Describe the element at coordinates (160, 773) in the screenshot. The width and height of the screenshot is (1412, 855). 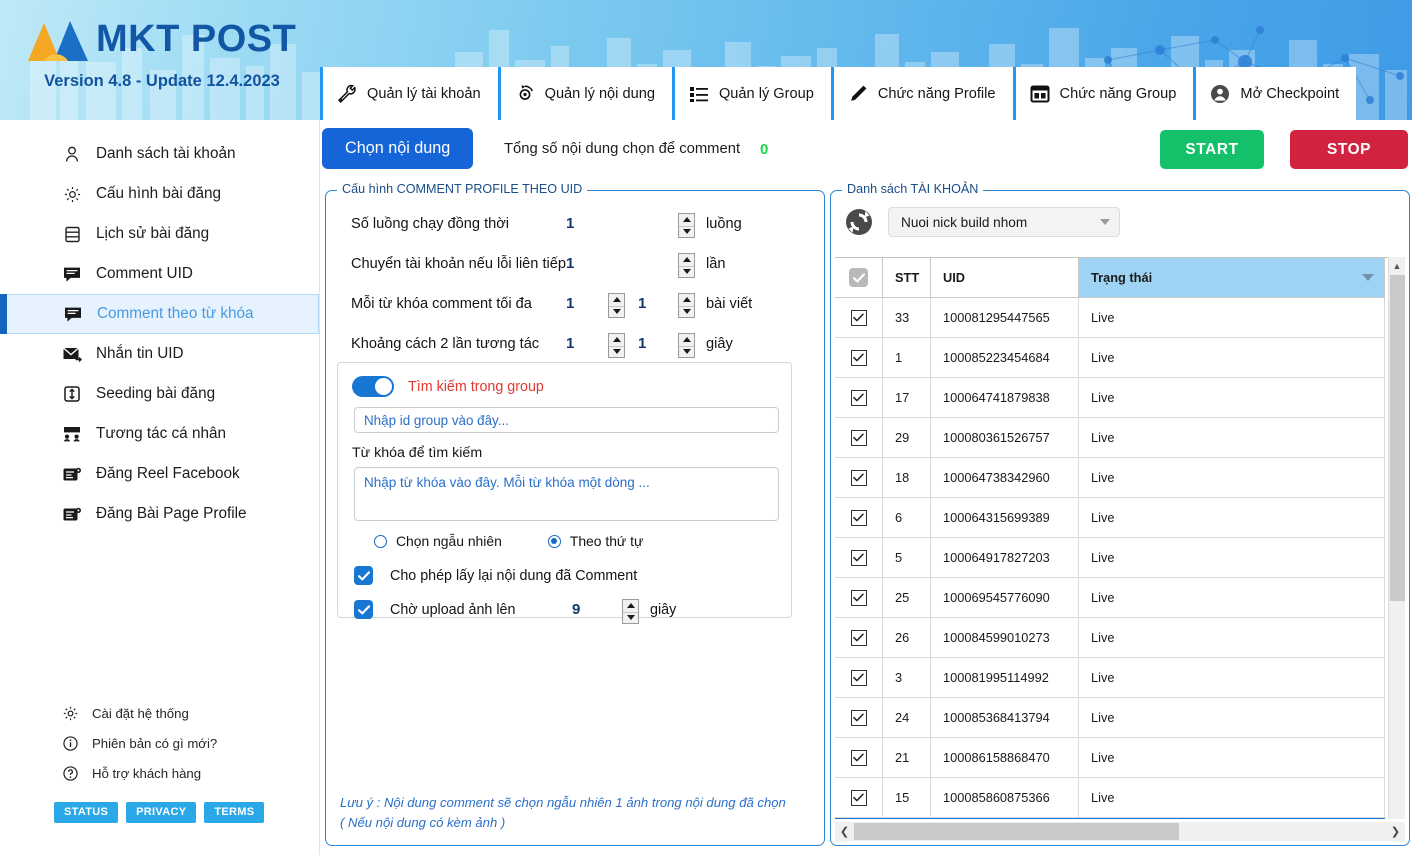
I see `sidebar-item-ho-tro-khach-hang: Hỗ trợ khách hàng` at that location.